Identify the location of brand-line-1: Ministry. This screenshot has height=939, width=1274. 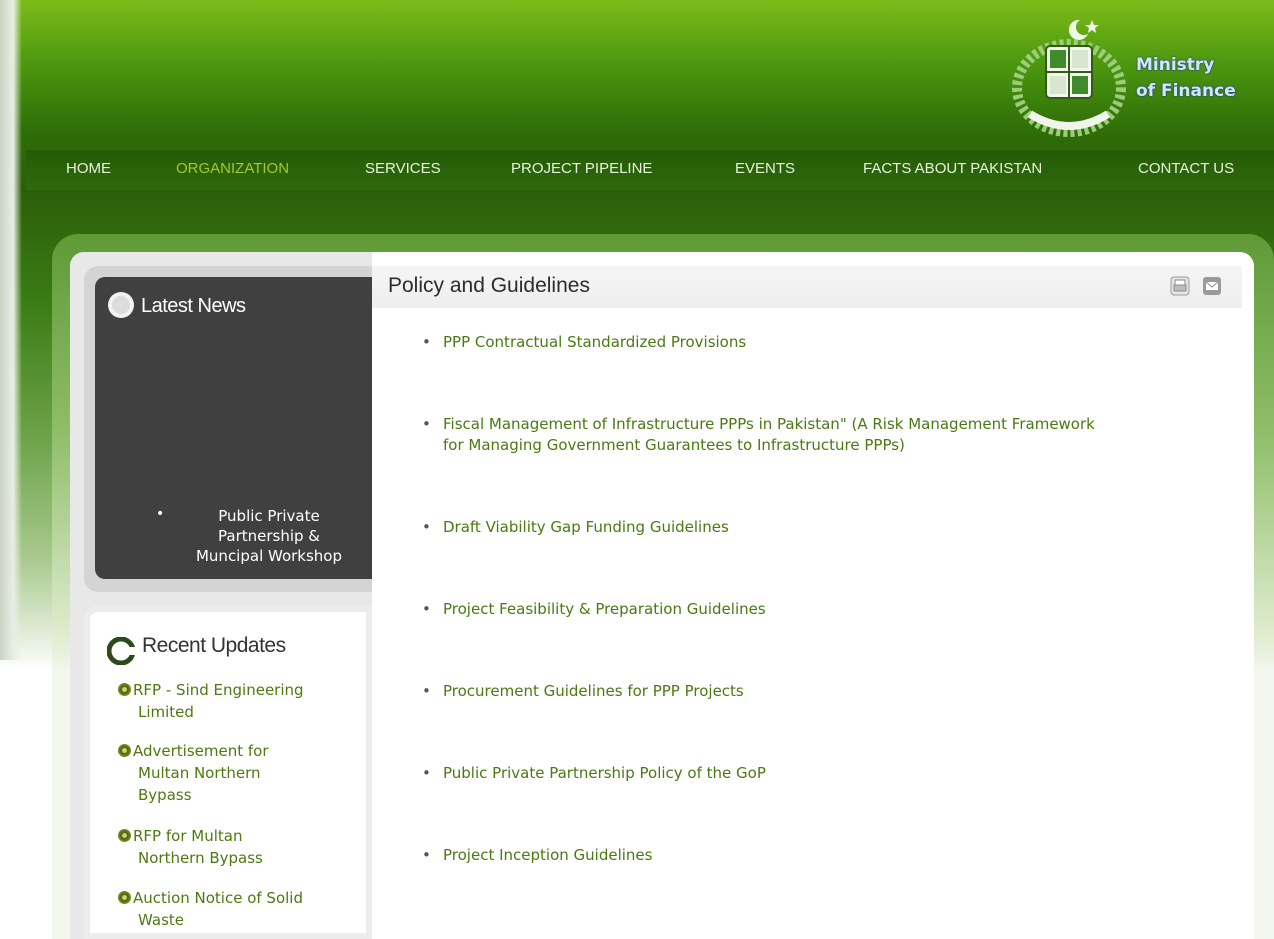
(1175, 65).